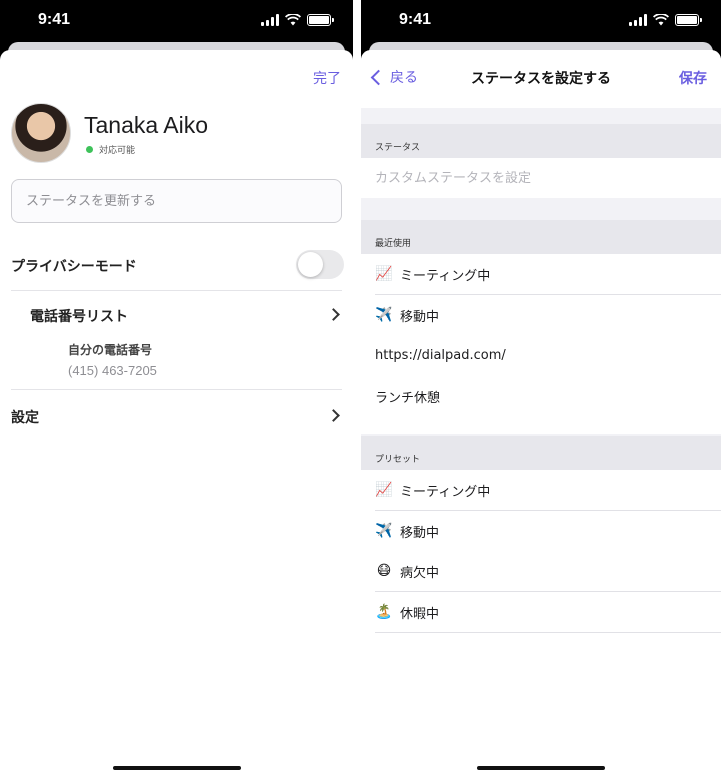 The width and height of the screenshot is (721, 778). What do you see at coordinates (89, 149) in the screenshot?
I see `presence-dot-icon` at bounding box center [89, 149].